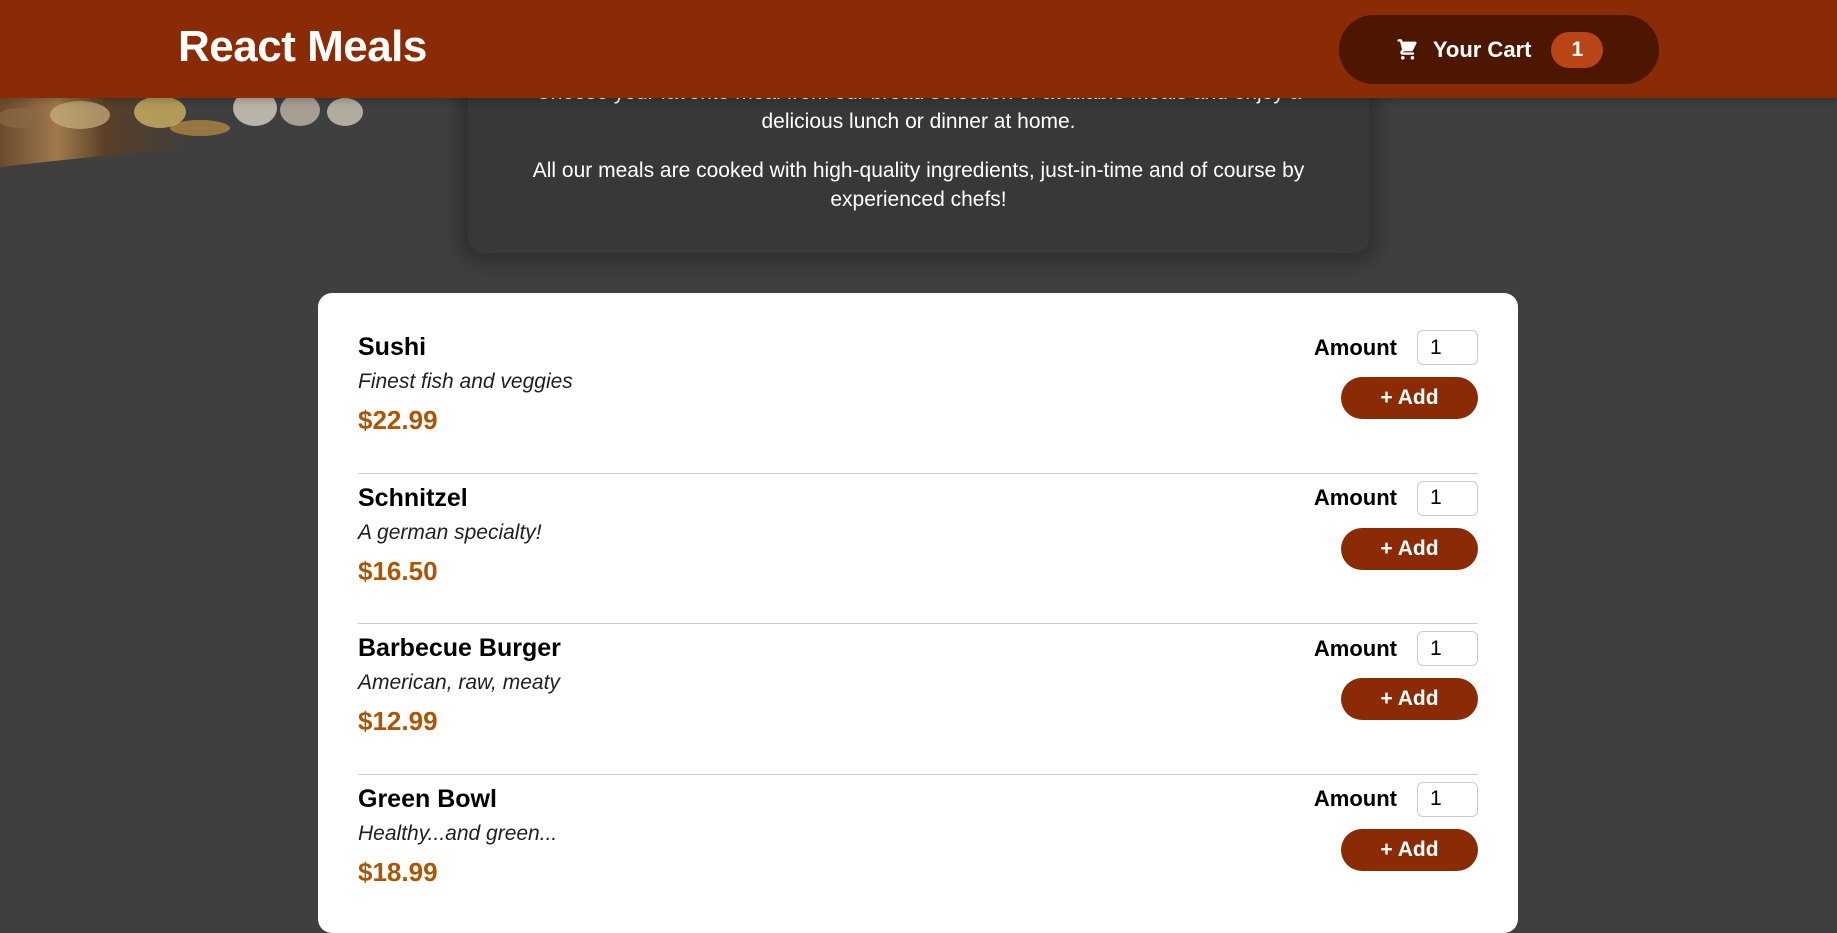 Image resolution: width=1837 pixels, height=933 pixels. I want to click on app-title: React Meals, so click(302, 46).